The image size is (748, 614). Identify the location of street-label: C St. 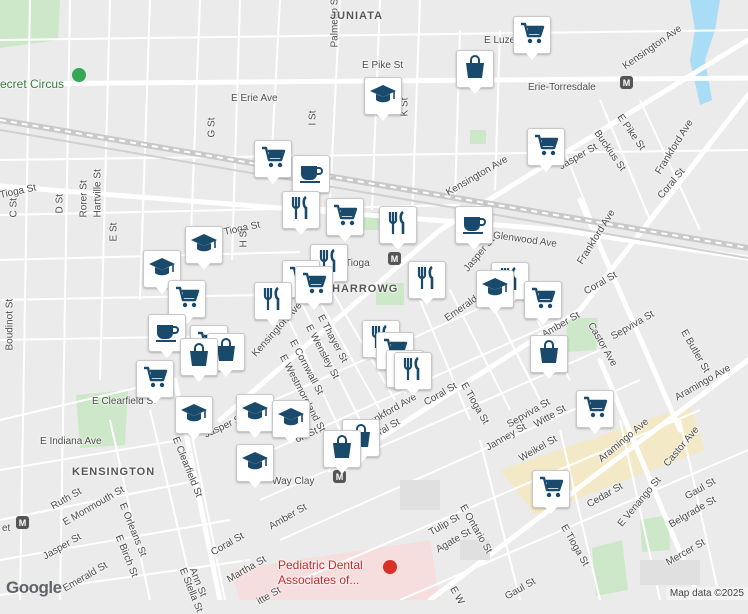
(14, 208).